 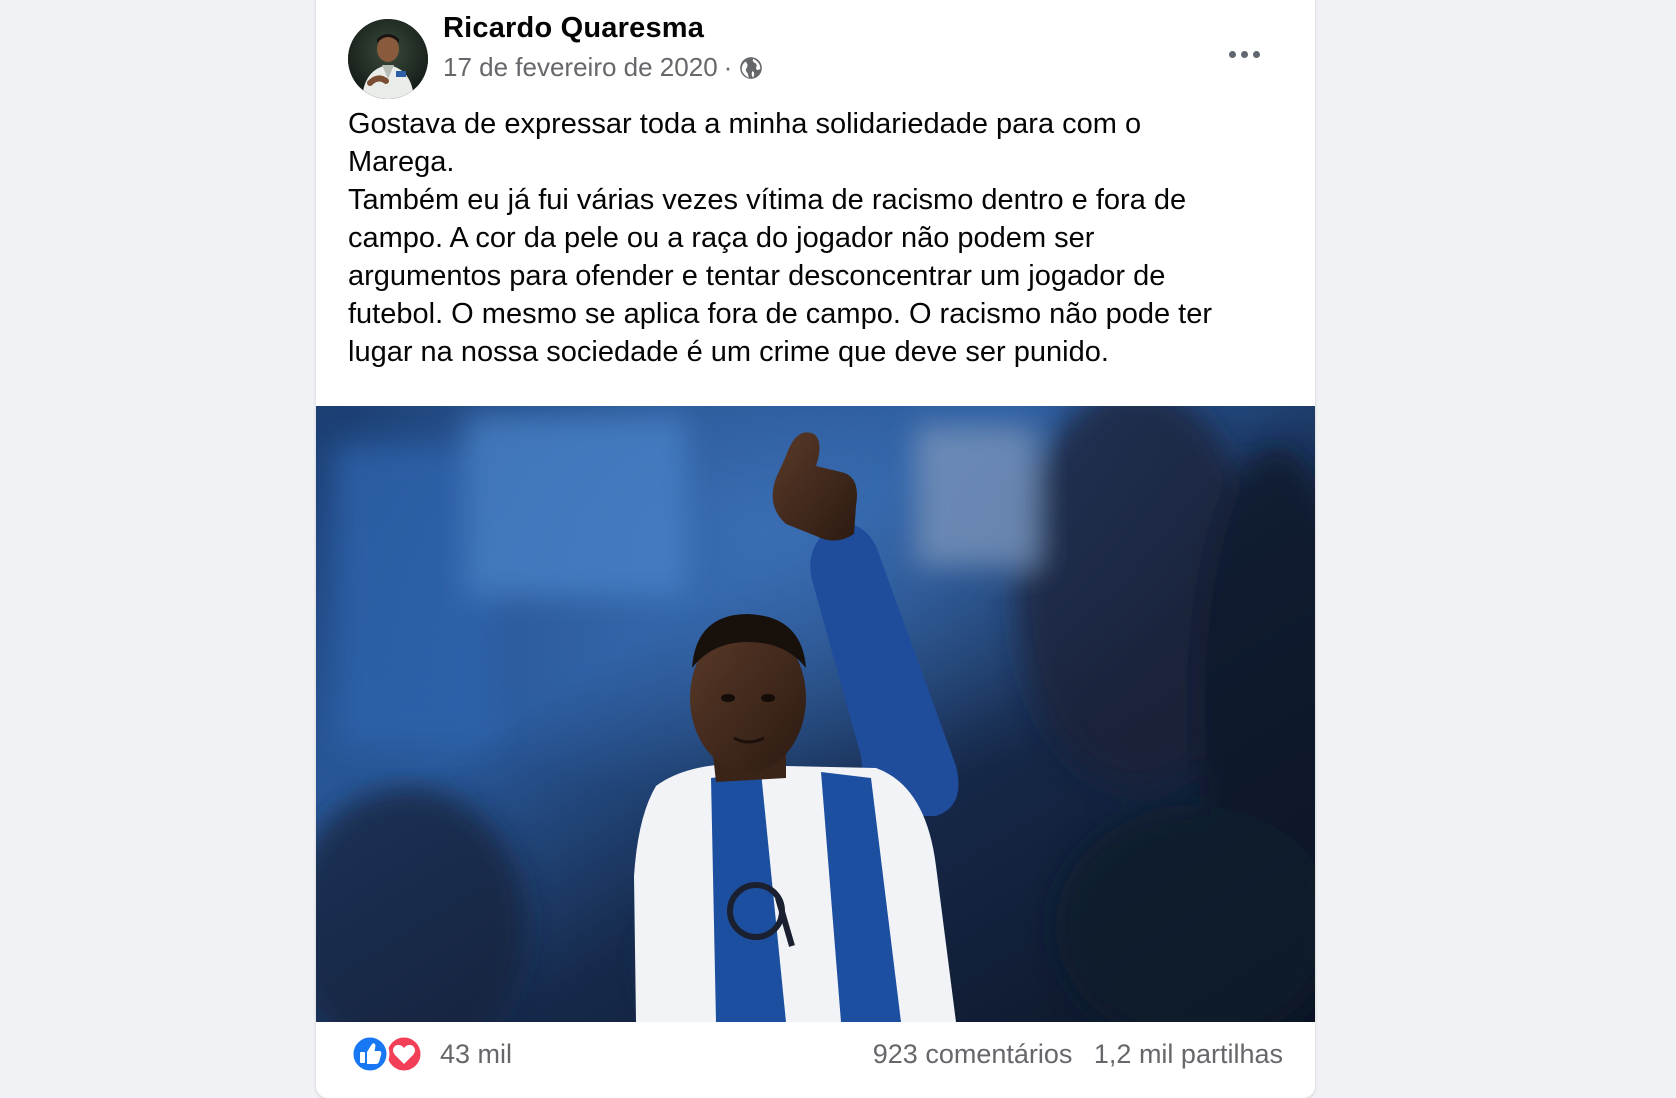 I want to click on engagement-bar: 43 mil 923 comentários 1,2 mil partilhas, so click(x=815, y=1060).